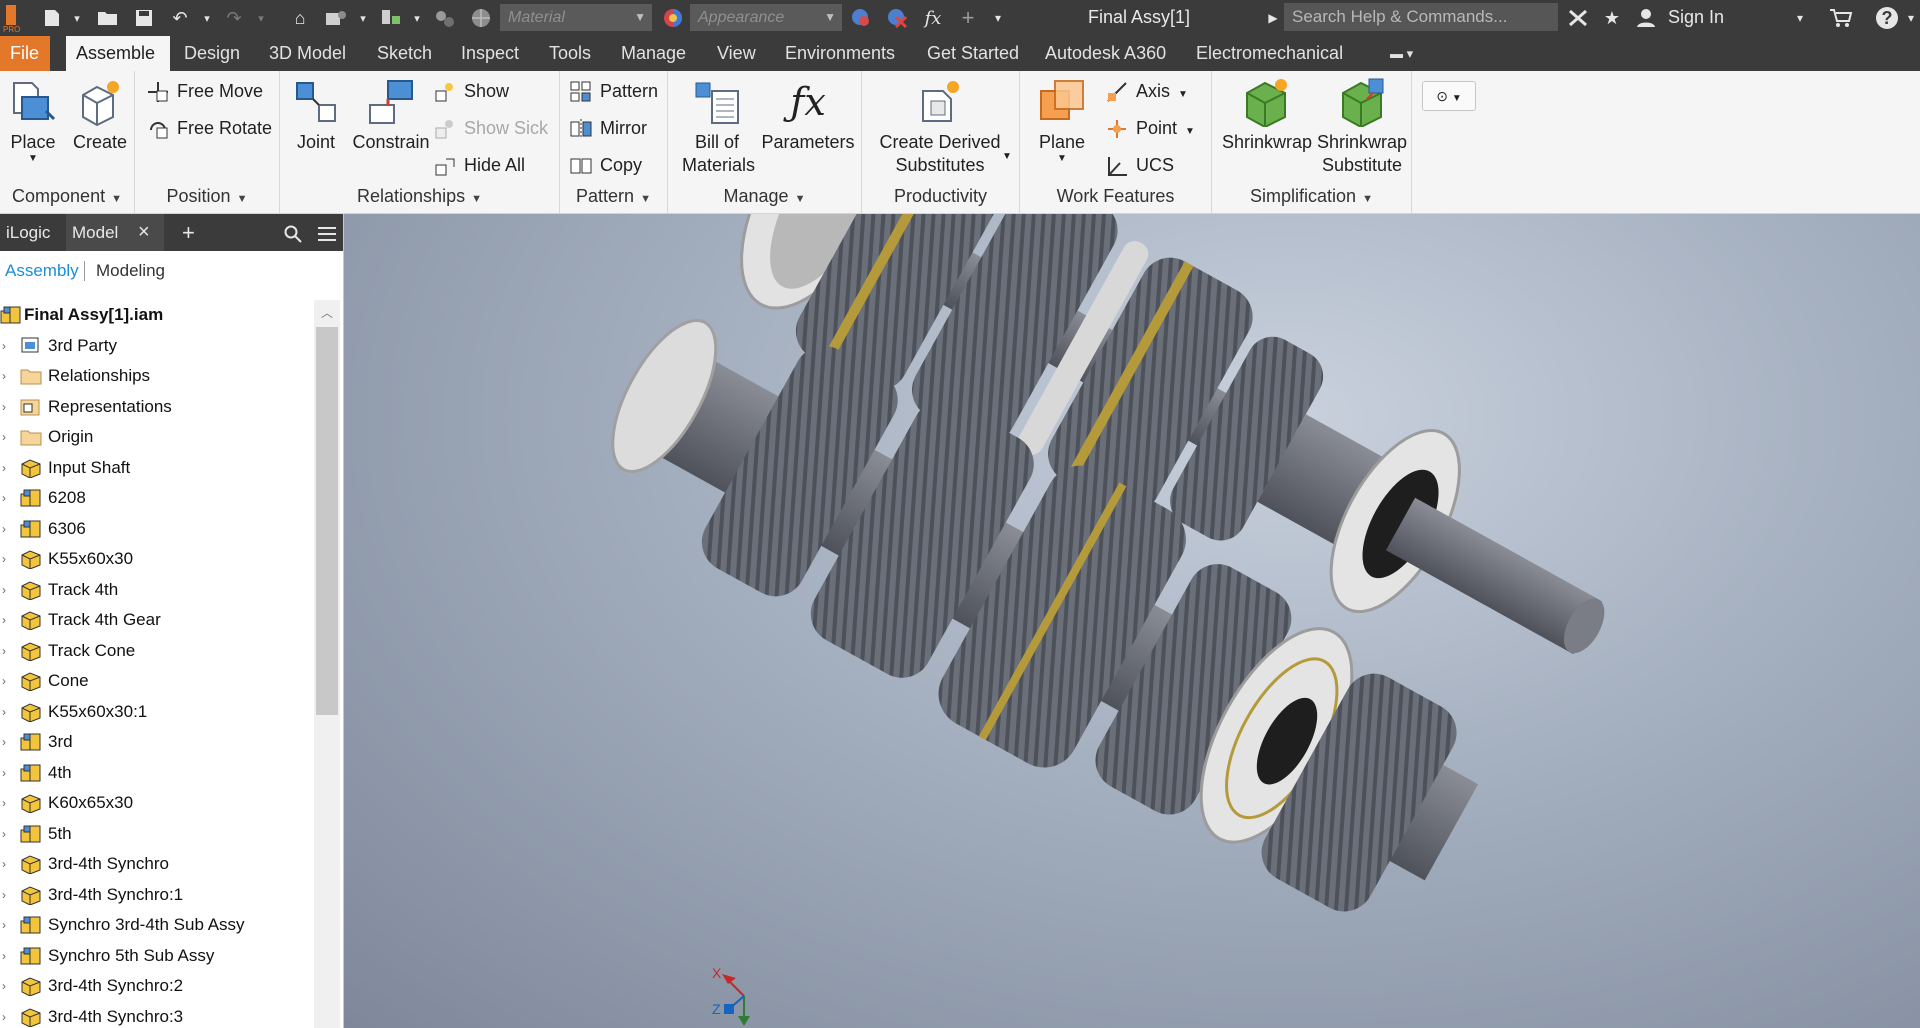 The width and height of the screenshot is (1920, 1028). I want to click on create-button: Create, so click(100, 115).